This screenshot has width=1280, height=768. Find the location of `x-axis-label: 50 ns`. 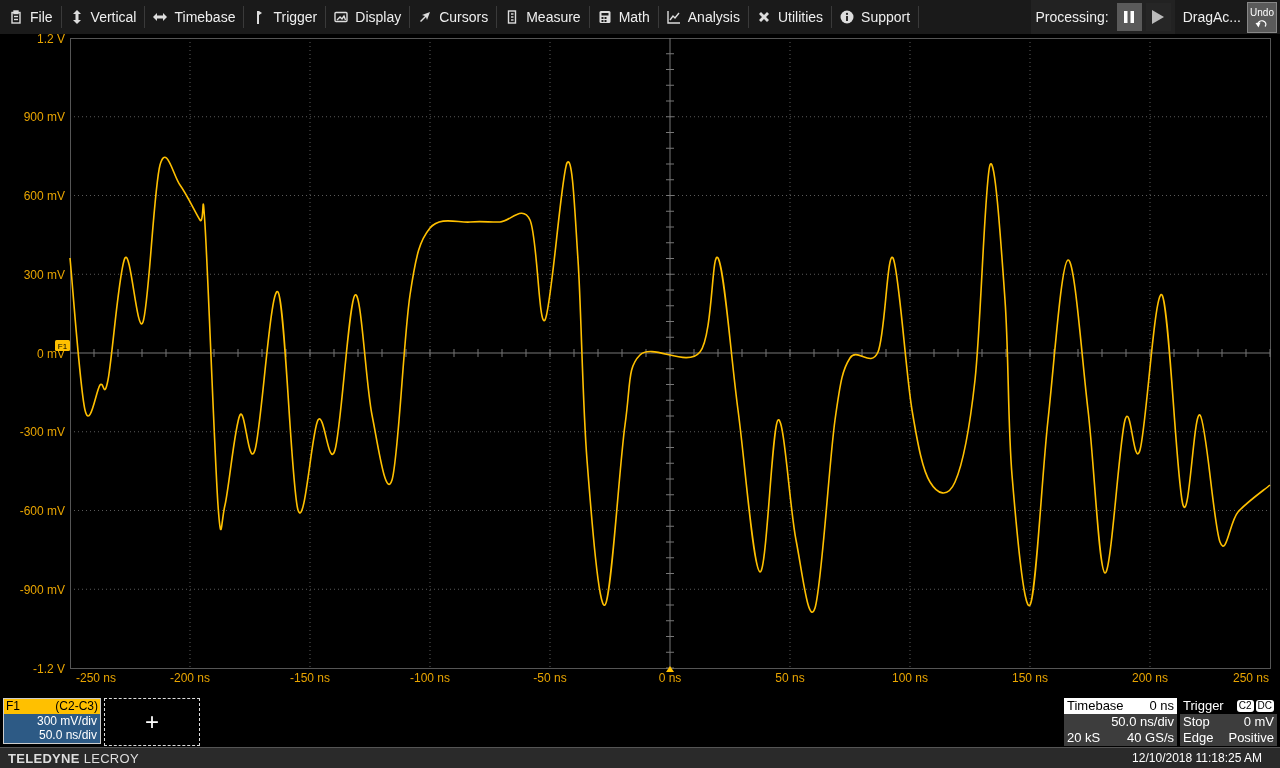

x-axis-label: 50 ns is located at coordinates (790, 678).